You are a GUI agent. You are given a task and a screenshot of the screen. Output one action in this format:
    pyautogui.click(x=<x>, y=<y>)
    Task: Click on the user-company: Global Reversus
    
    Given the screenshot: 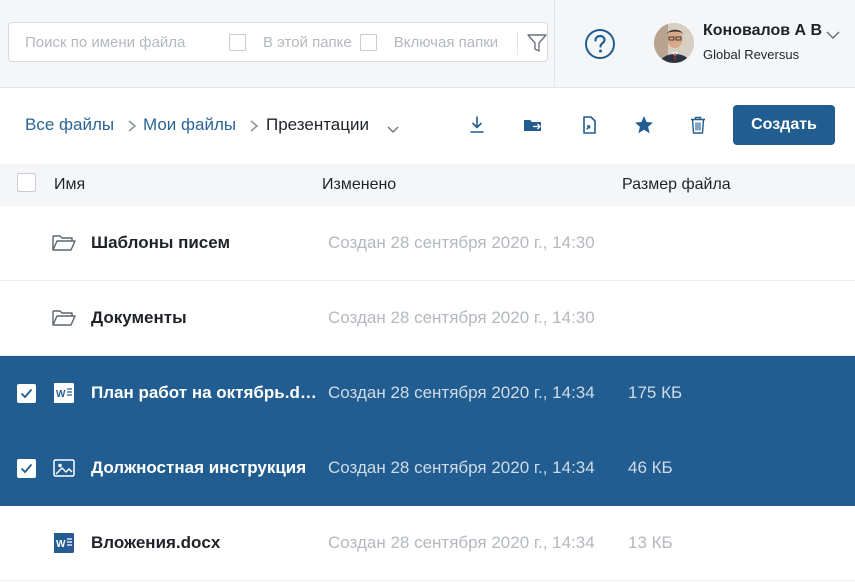 What is the action you would take?
    pyautogui.click(x=751, y=54)
    